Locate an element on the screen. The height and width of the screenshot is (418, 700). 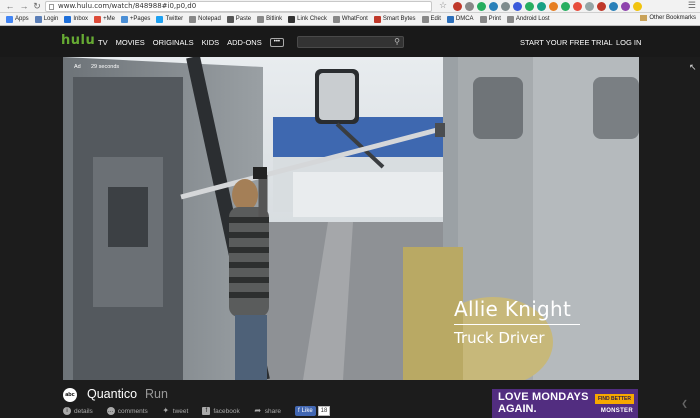
ad-cta-button: FIND BETTER is located at coordinates (614, 399).